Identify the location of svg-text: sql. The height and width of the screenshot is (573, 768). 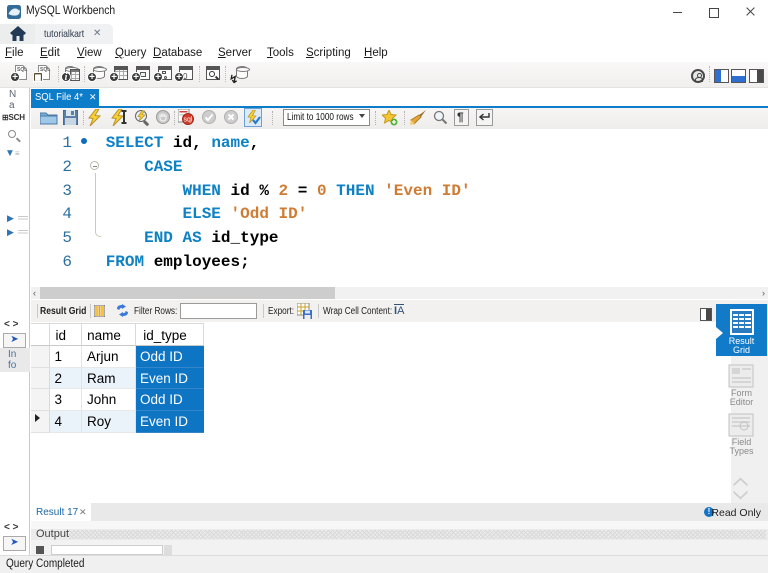
(188, 120).